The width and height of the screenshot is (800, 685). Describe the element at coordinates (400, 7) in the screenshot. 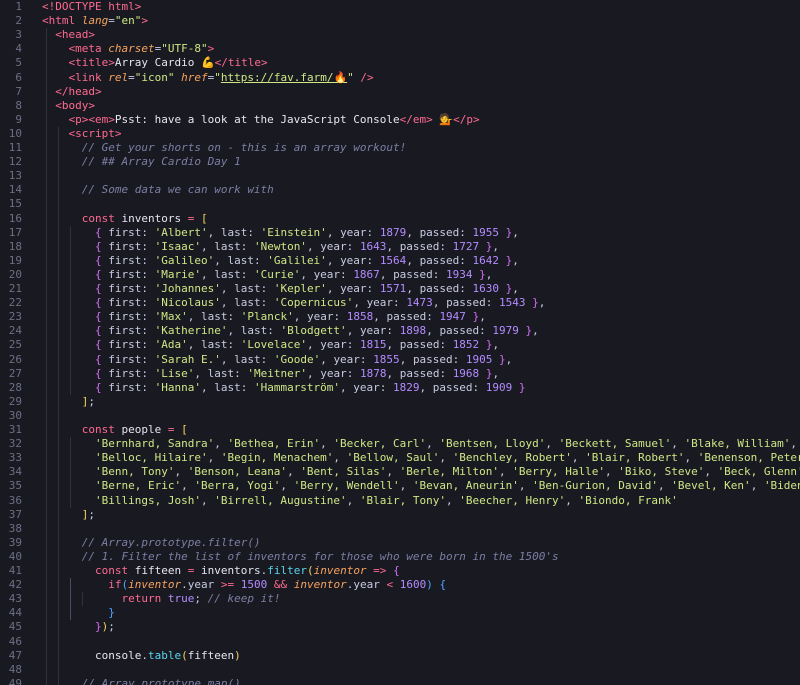

I see `code-line: 1 <!DOCTYPE html>` at that location.